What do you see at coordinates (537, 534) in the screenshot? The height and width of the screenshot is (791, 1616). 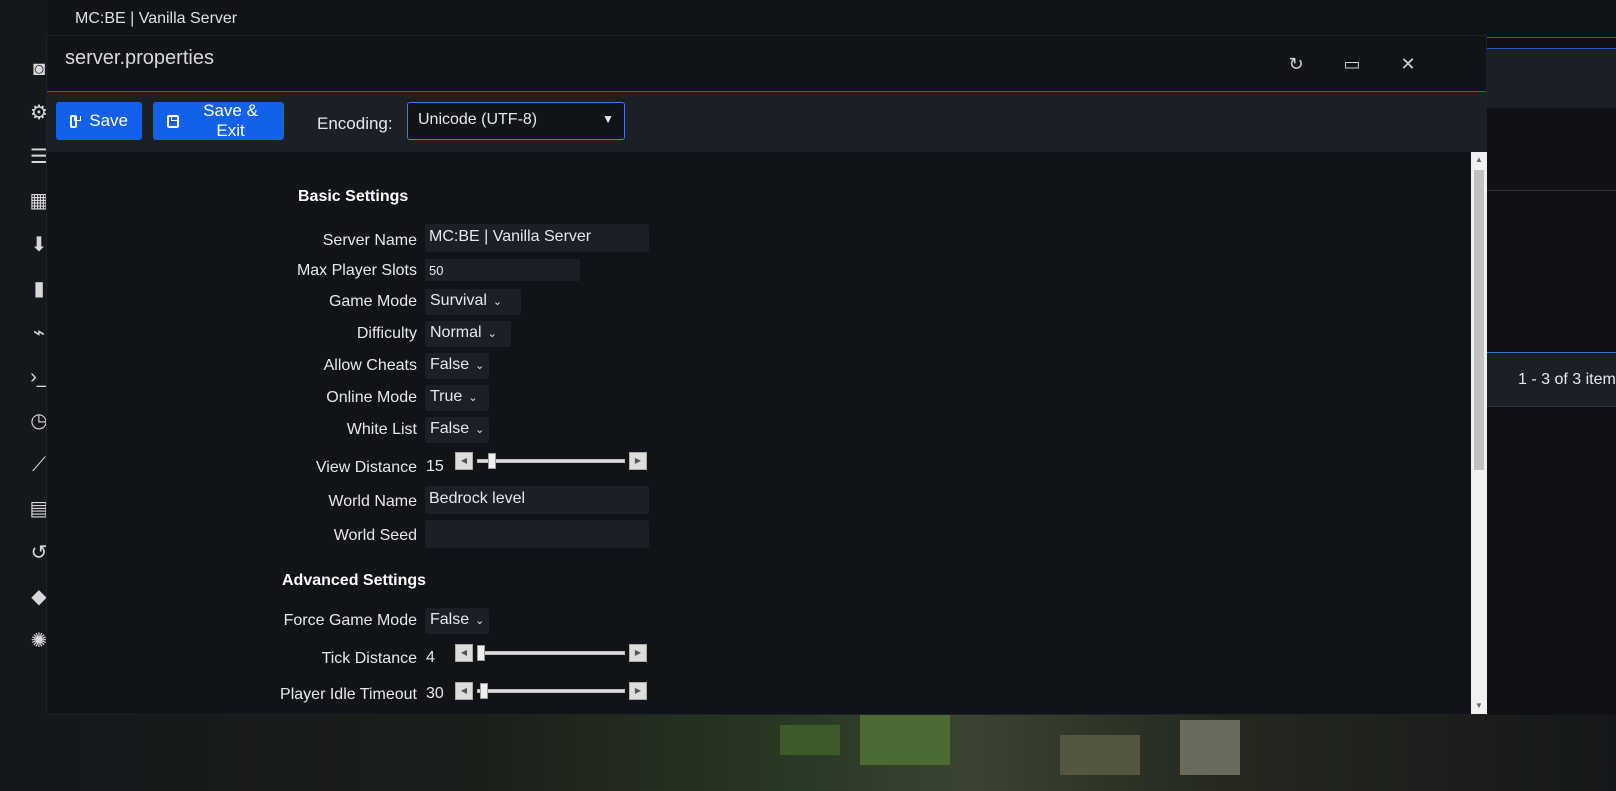 I see `world-seed-input` at bounding box center [537, 534].